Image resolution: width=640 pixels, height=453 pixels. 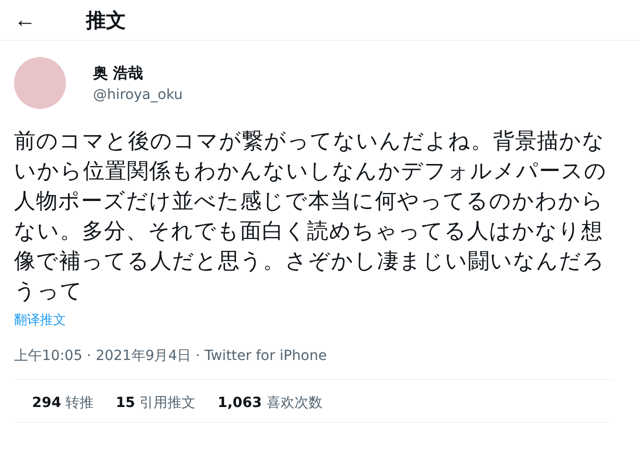 I want to click on author-handle: @hiroya_oku, so click(x=138, y=94).